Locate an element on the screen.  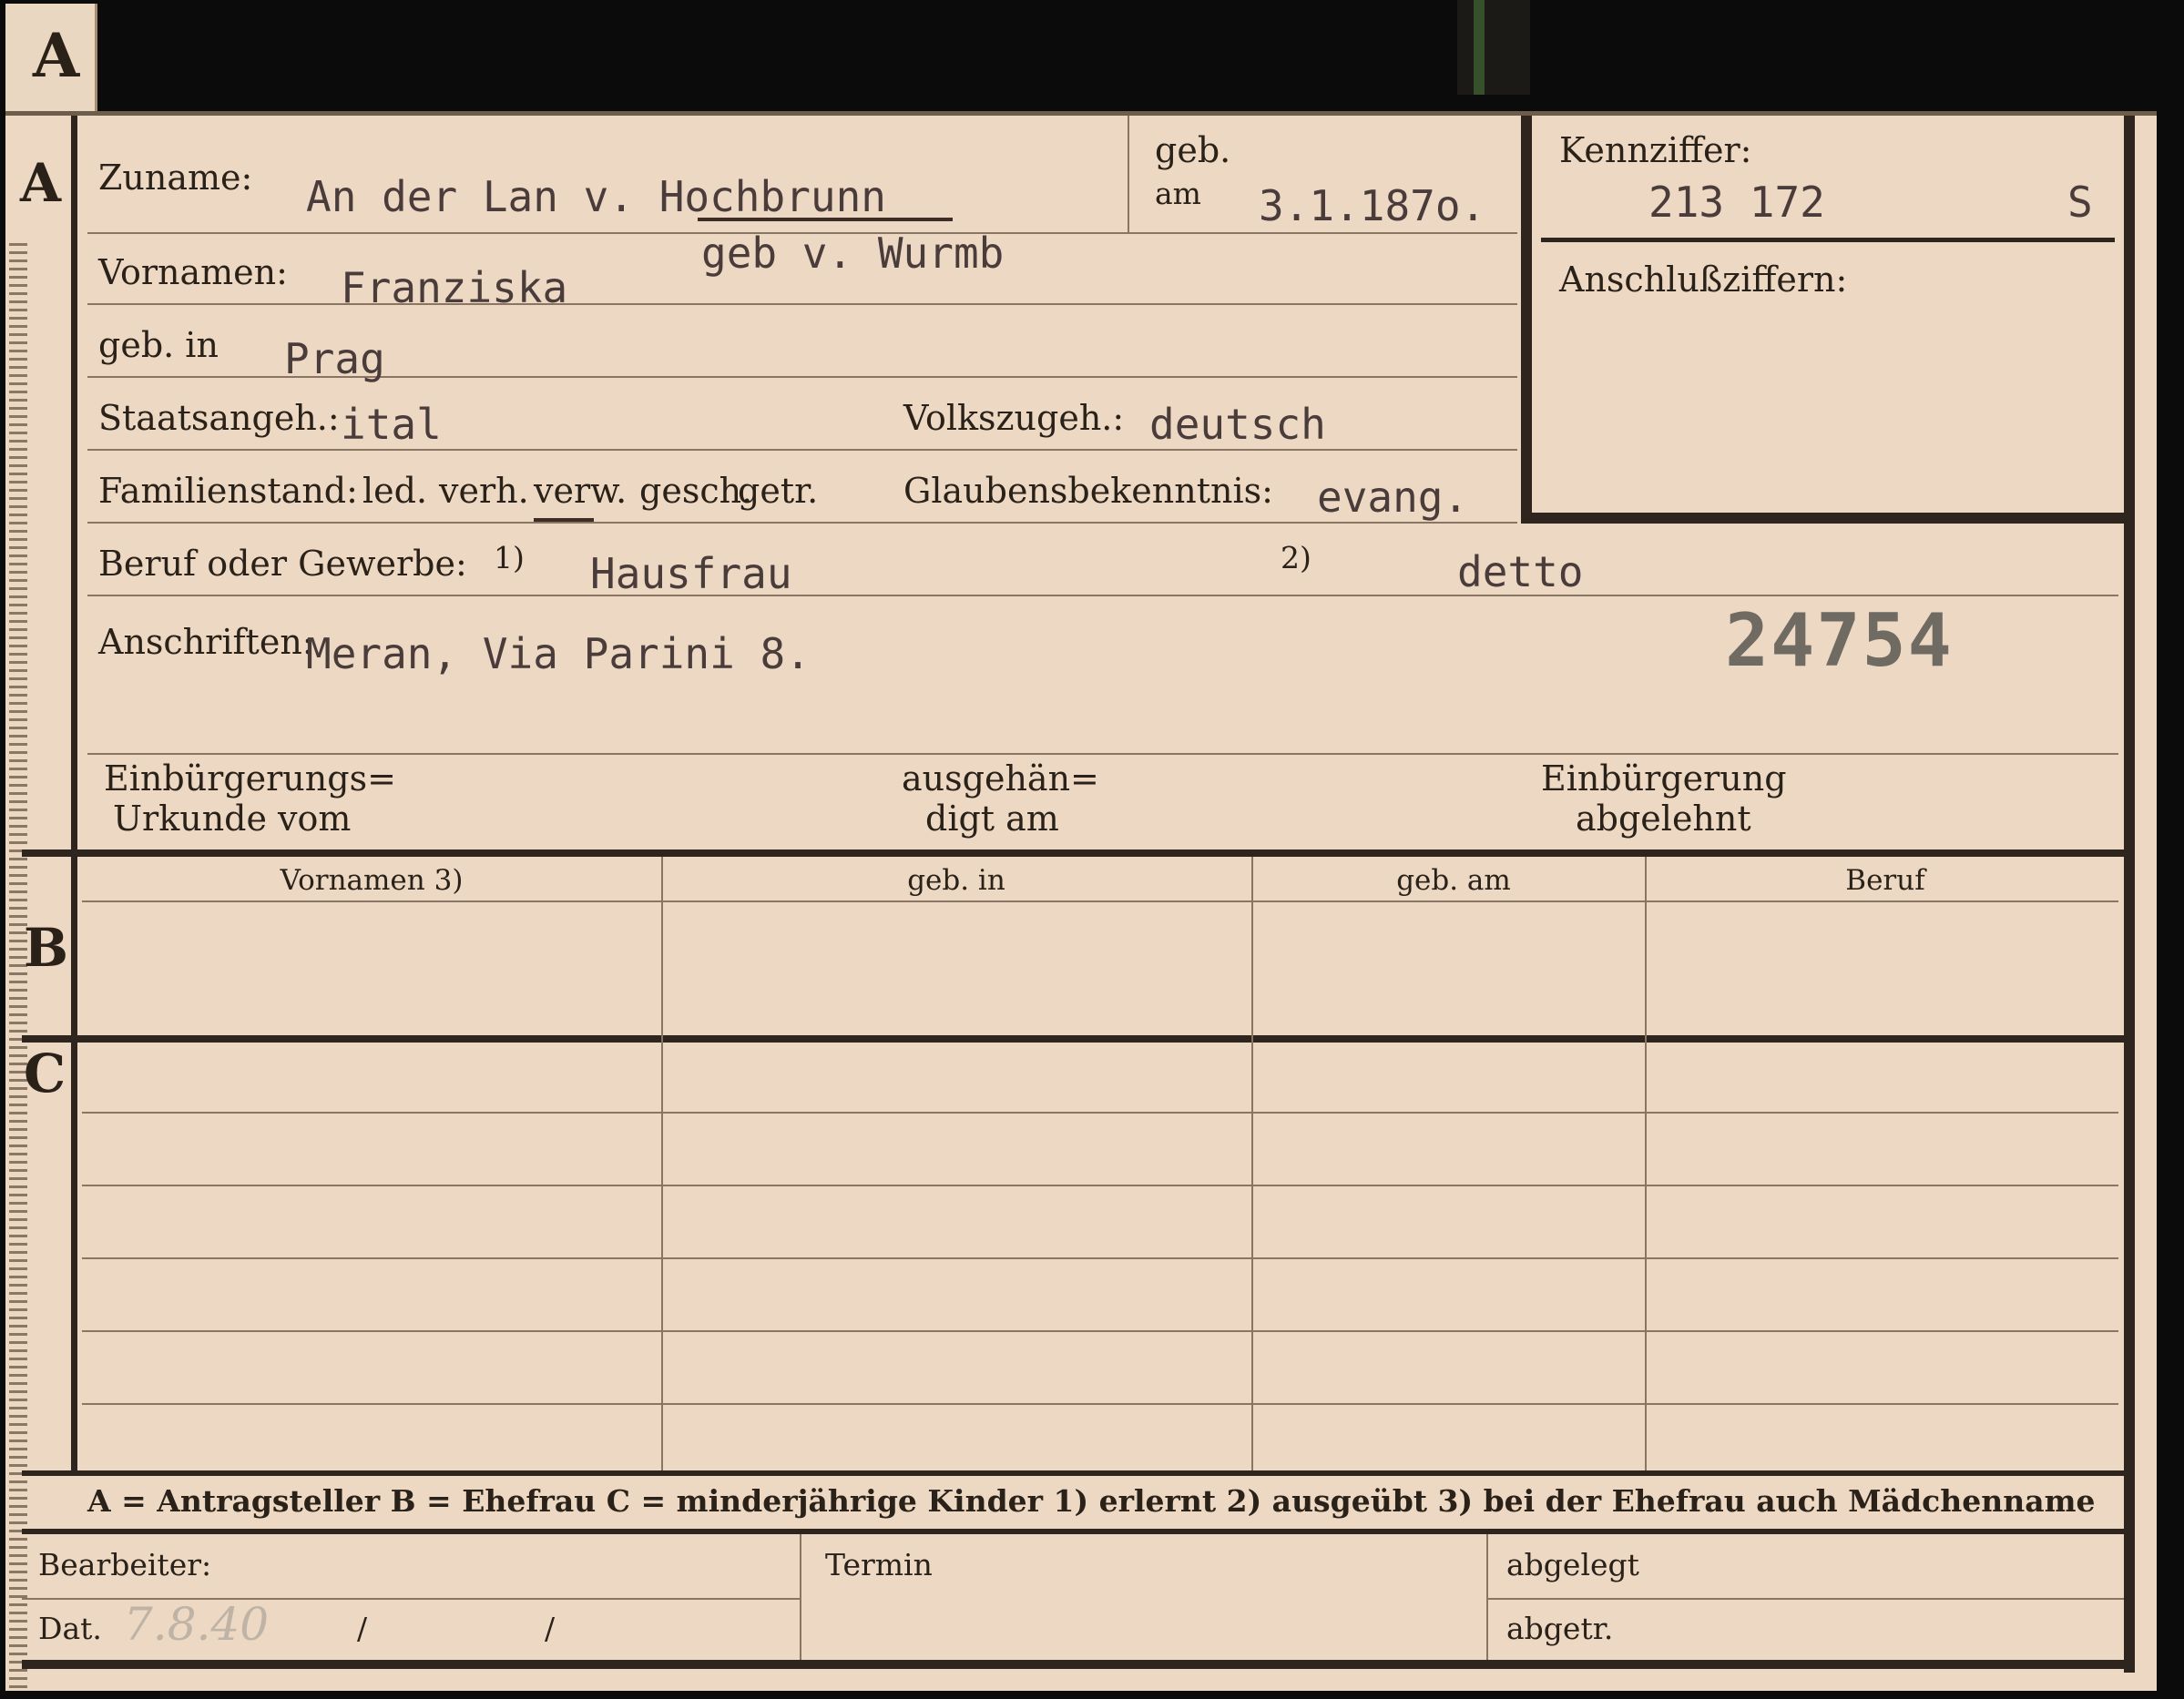
section-c-letter: C is located at coordinates (45, 1073).